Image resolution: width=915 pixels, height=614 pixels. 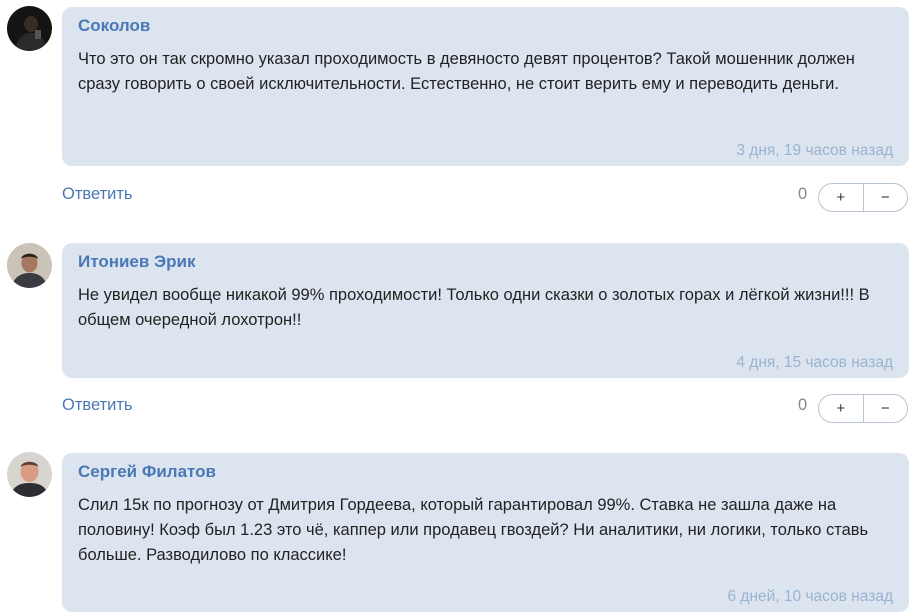 What do you see at coordinates (814, 150) in the screenshot?
I see `comment-timestamp: 3 дня, 19 часов назад` at bounding box center [814, 150].